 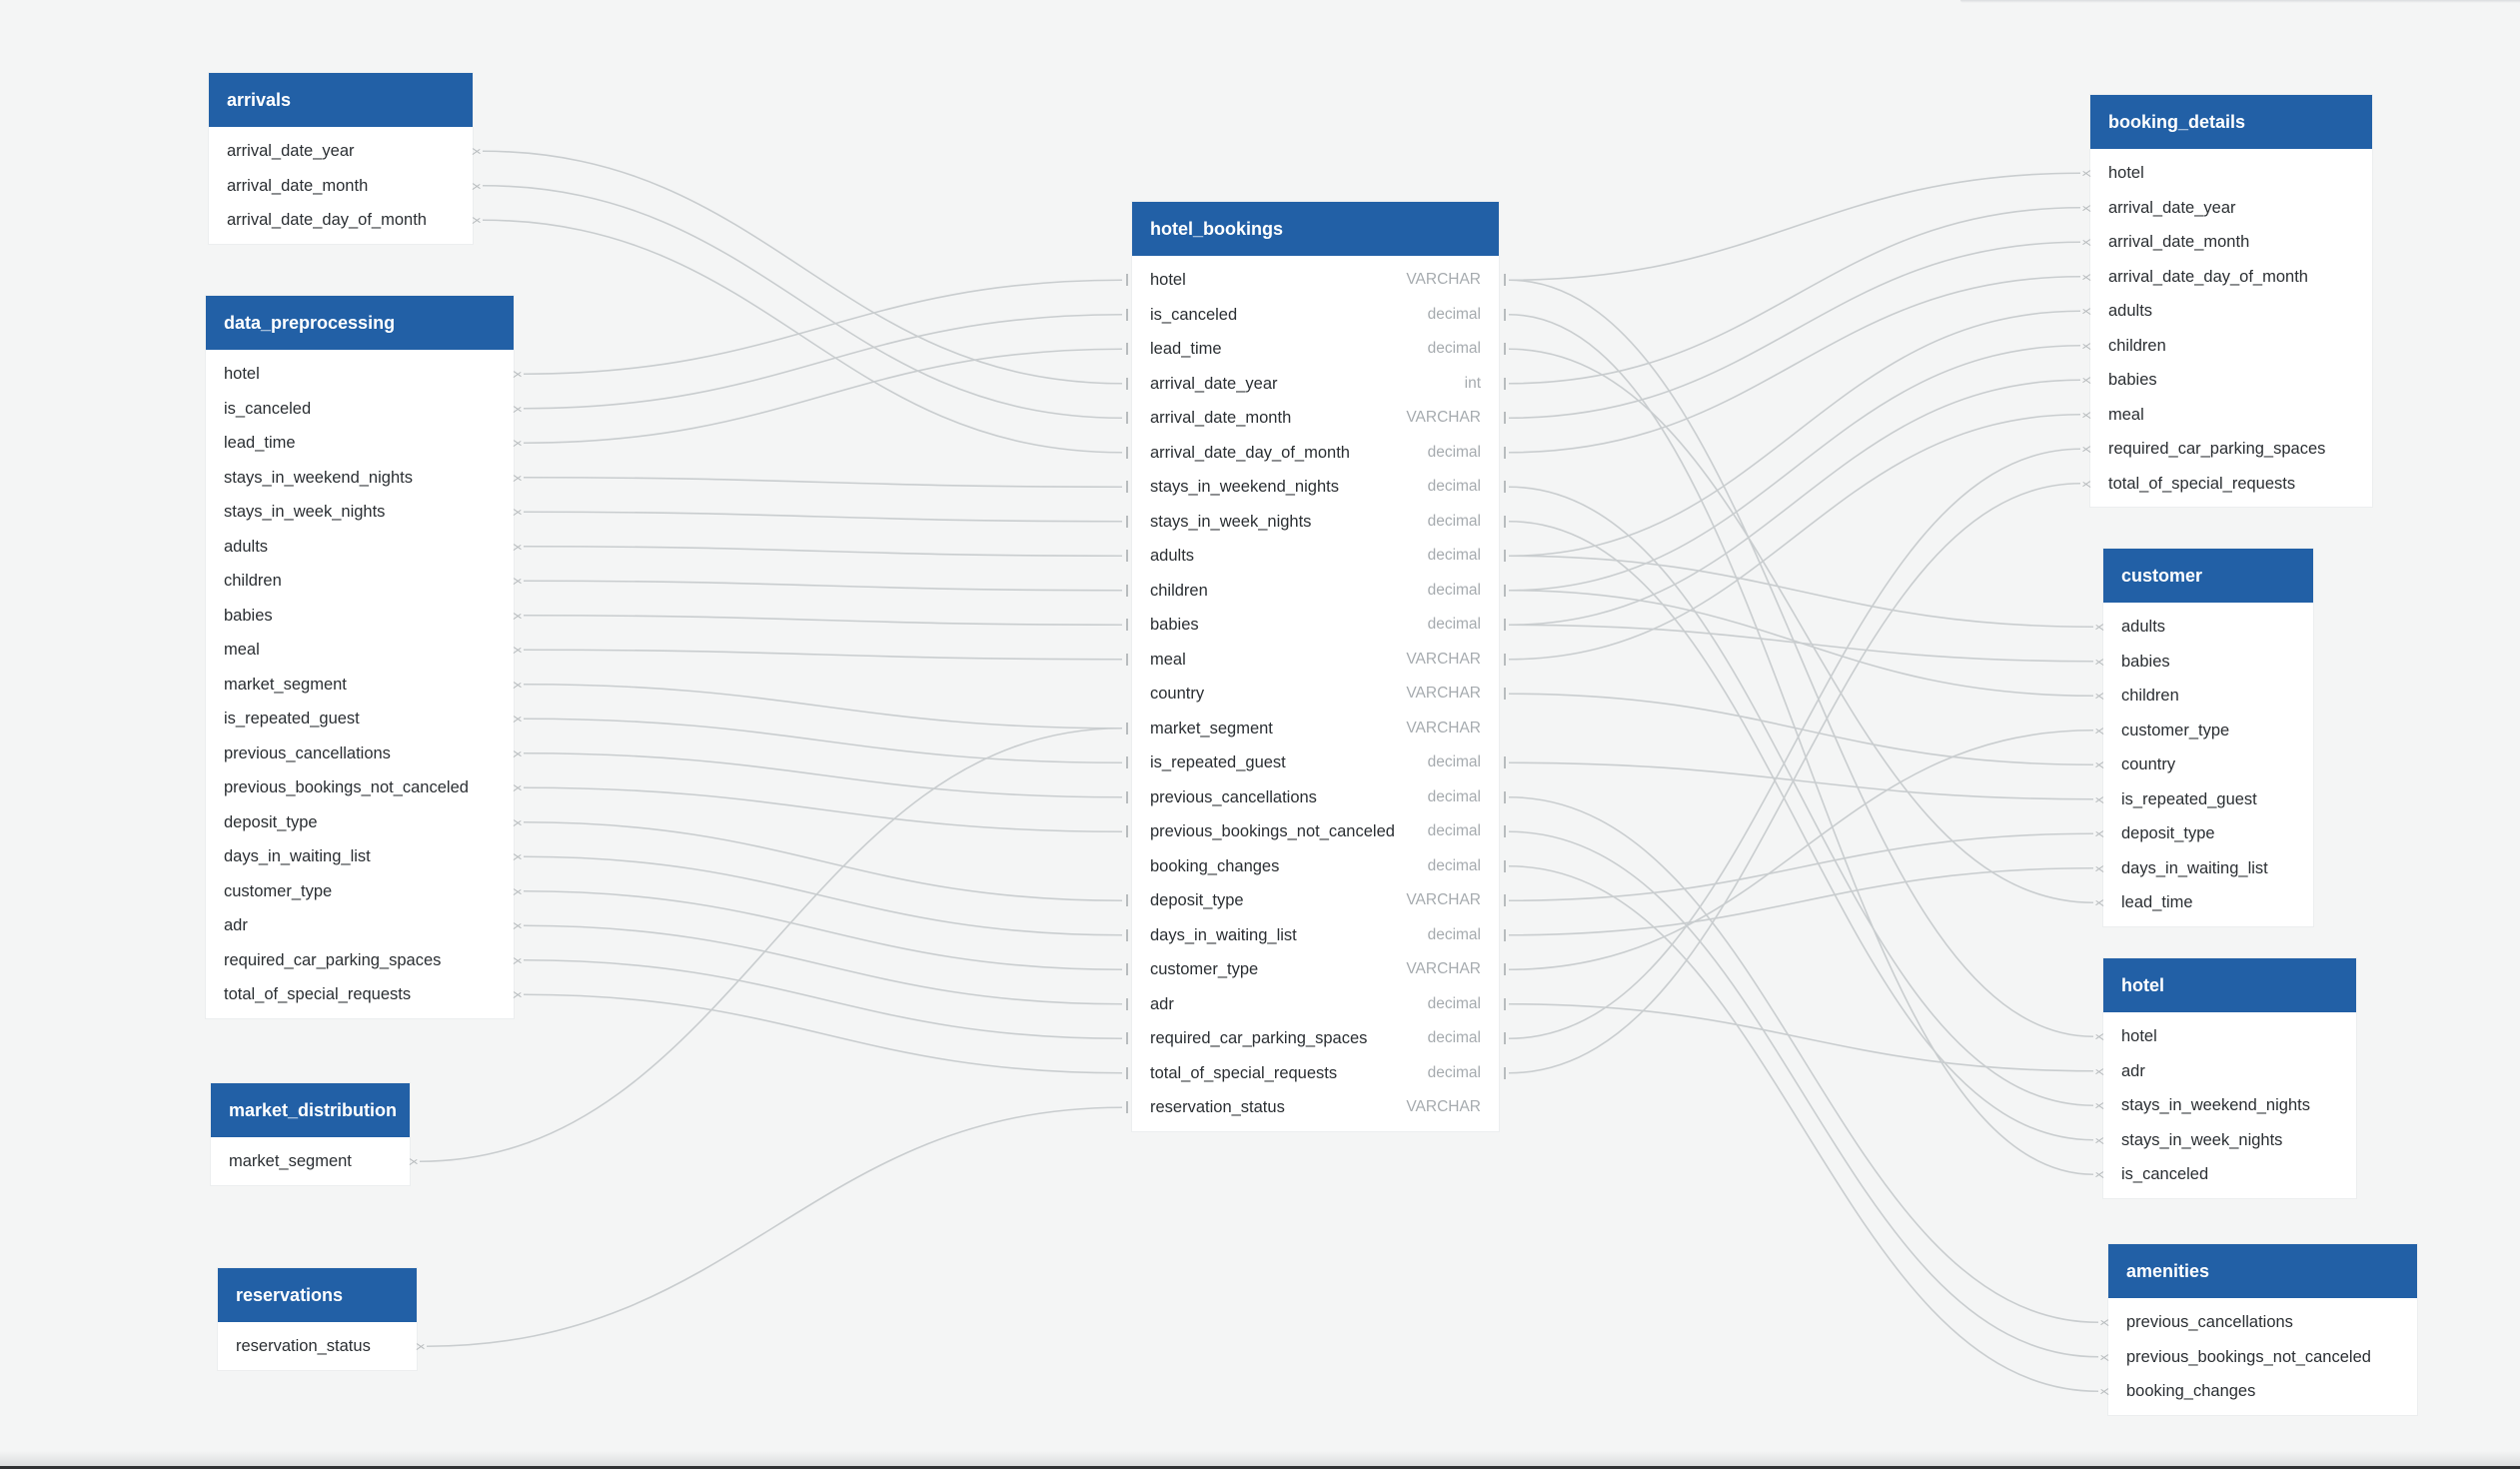 What do you see at coordinates (823, 620) in the screenshot?
I see `connector-data_preprocessing-hotel_bookings-babies` at bounding box center [823, 620].